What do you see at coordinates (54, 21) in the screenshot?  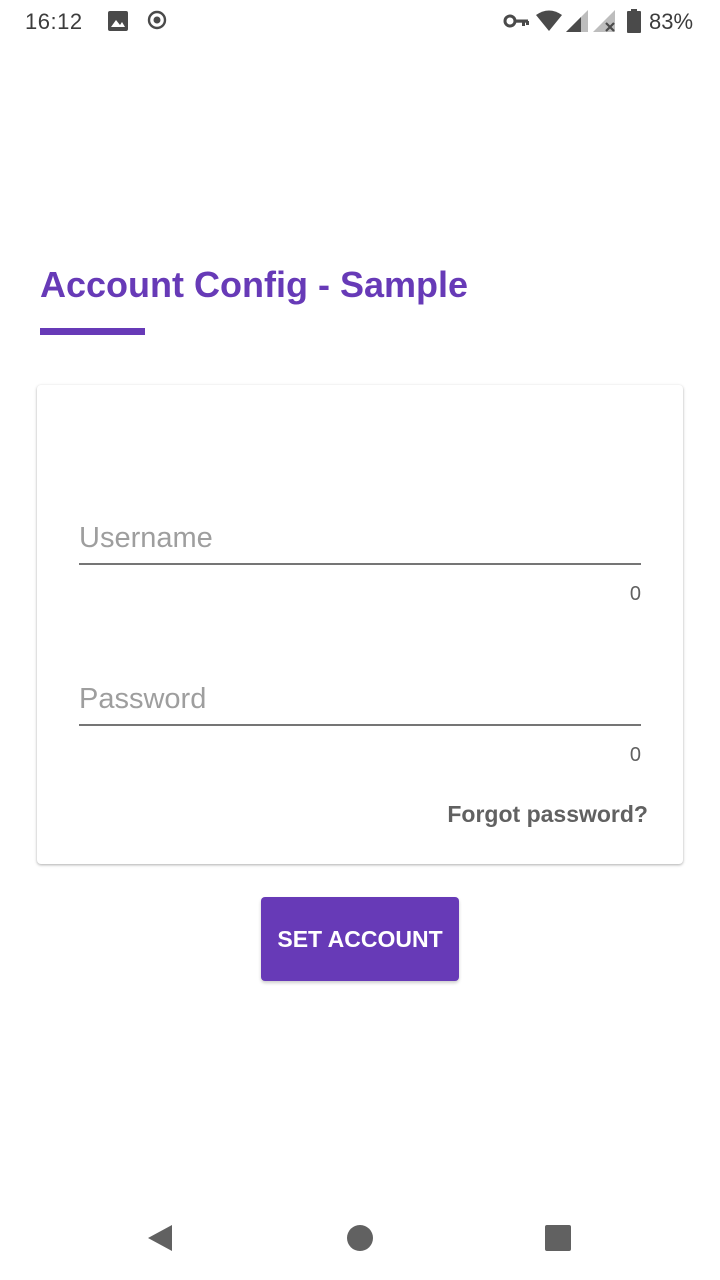 I see `status-time: 16:12` at bounding box center [54, 21].